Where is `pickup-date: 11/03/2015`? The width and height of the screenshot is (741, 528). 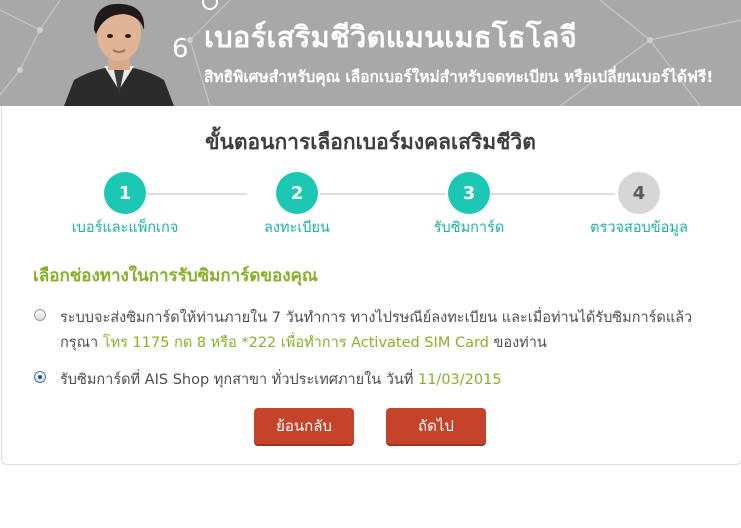
pickup-date: 11/03/2015 is located at coordinates (459, 380).